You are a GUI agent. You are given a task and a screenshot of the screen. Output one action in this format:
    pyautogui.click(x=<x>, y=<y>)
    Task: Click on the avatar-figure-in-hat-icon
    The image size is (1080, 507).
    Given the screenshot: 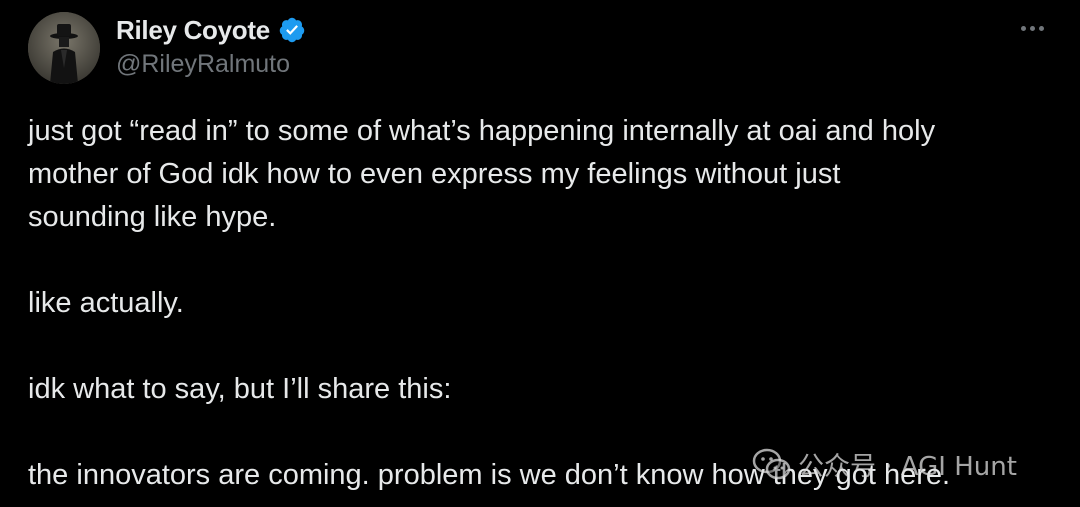 What is the action you would take?
    pyautogui.click(x=64, y=48)
    